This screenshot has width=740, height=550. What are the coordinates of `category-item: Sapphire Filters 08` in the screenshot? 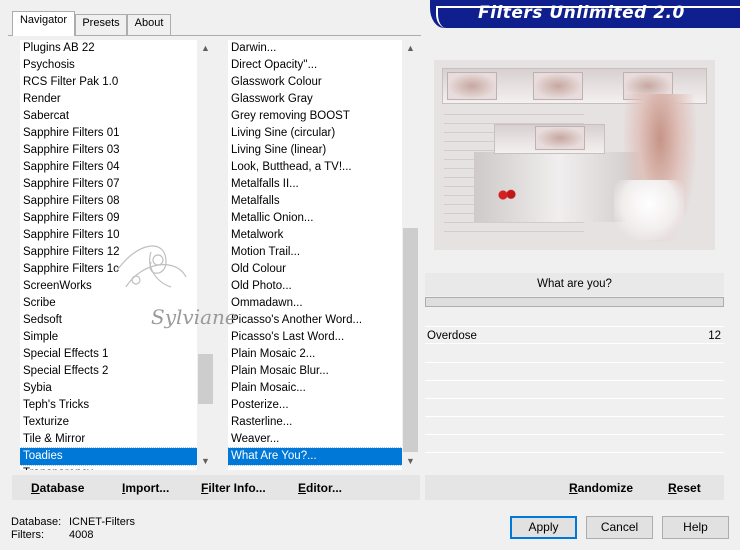 It's located at (108, 201).